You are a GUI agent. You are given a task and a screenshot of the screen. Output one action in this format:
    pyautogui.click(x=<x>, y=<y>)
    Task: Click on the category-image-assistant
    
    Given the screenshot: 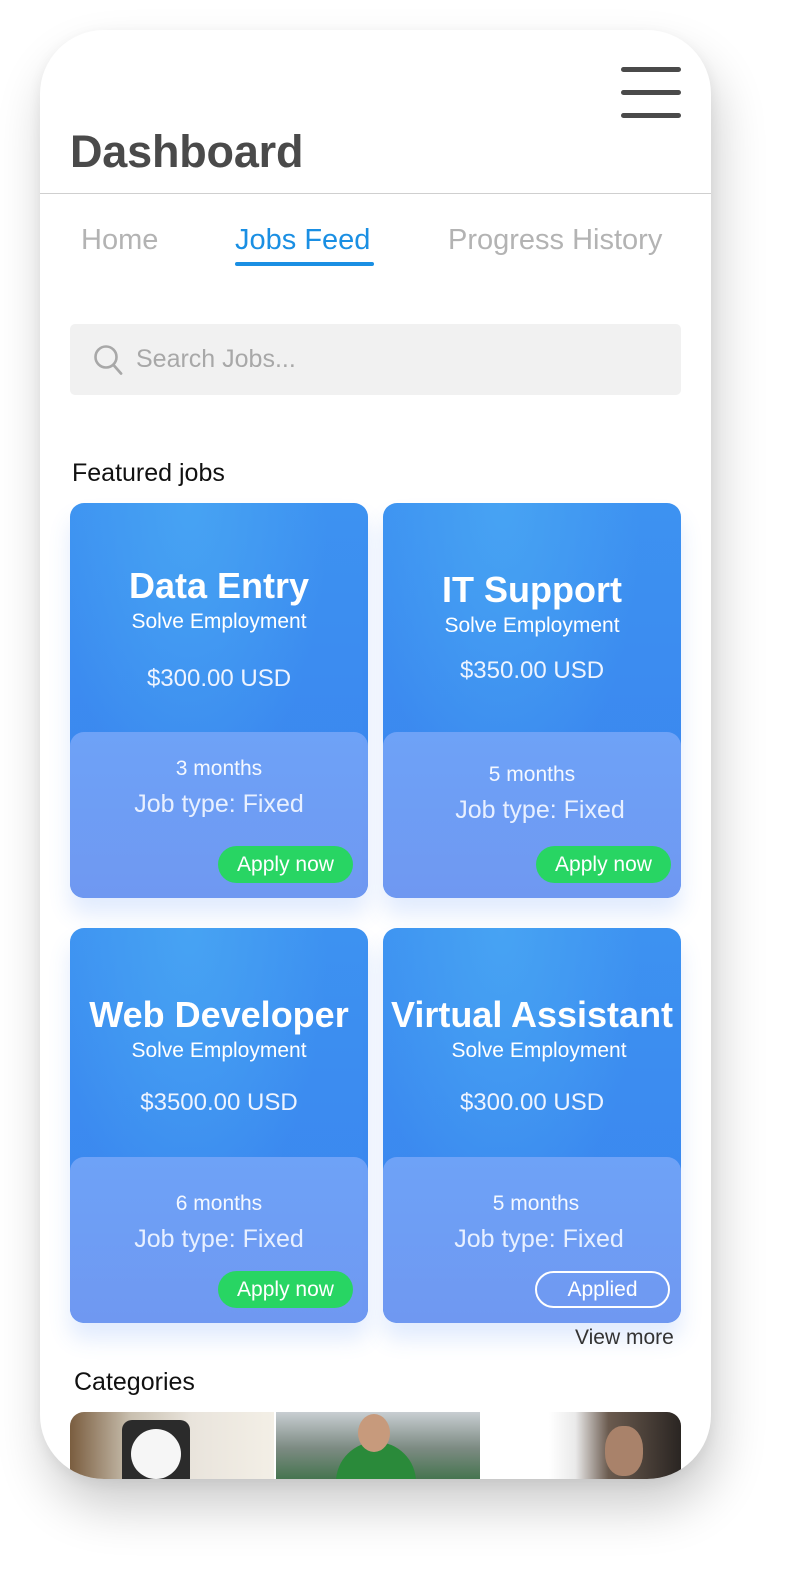 What is the action you would take?
    pyautogui.click(x=615, y=1445)
    